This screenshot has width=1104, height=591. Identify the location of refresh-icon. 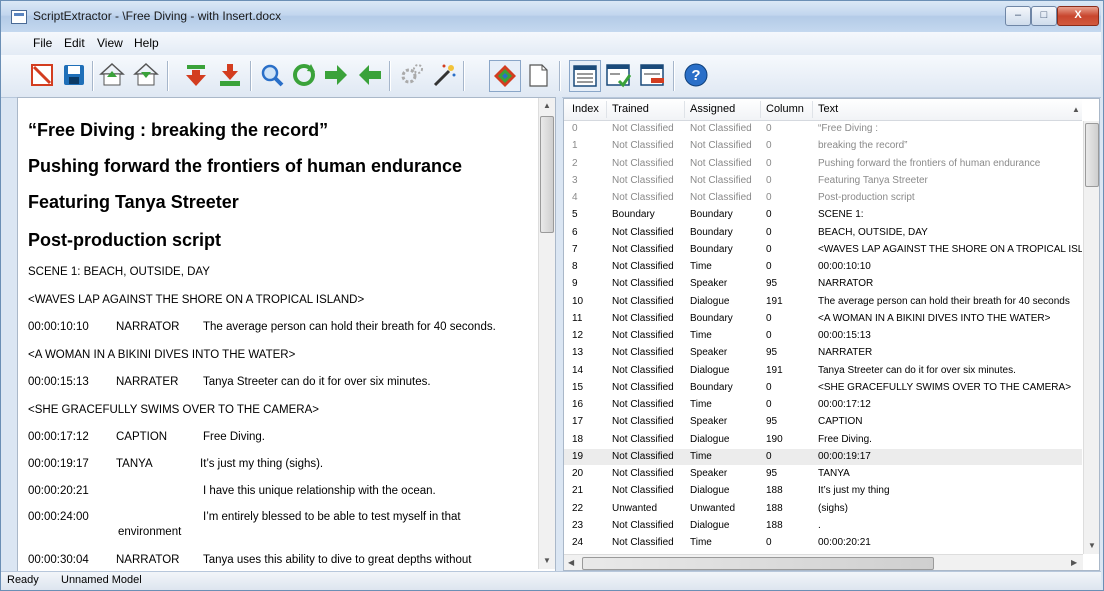
(304, 75).